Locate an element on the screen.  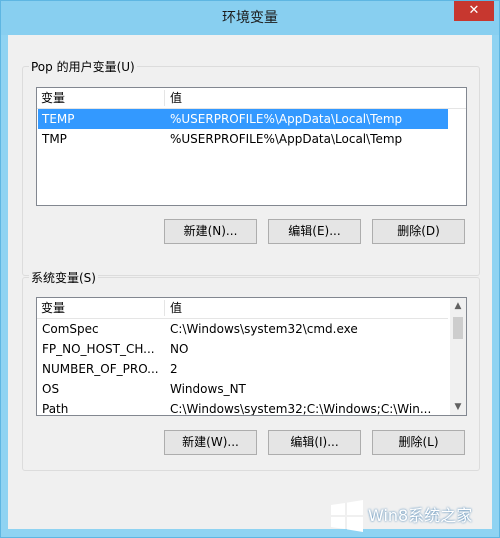
system-variable-row: OS Windows_NT is located at coordinates (243, 389).